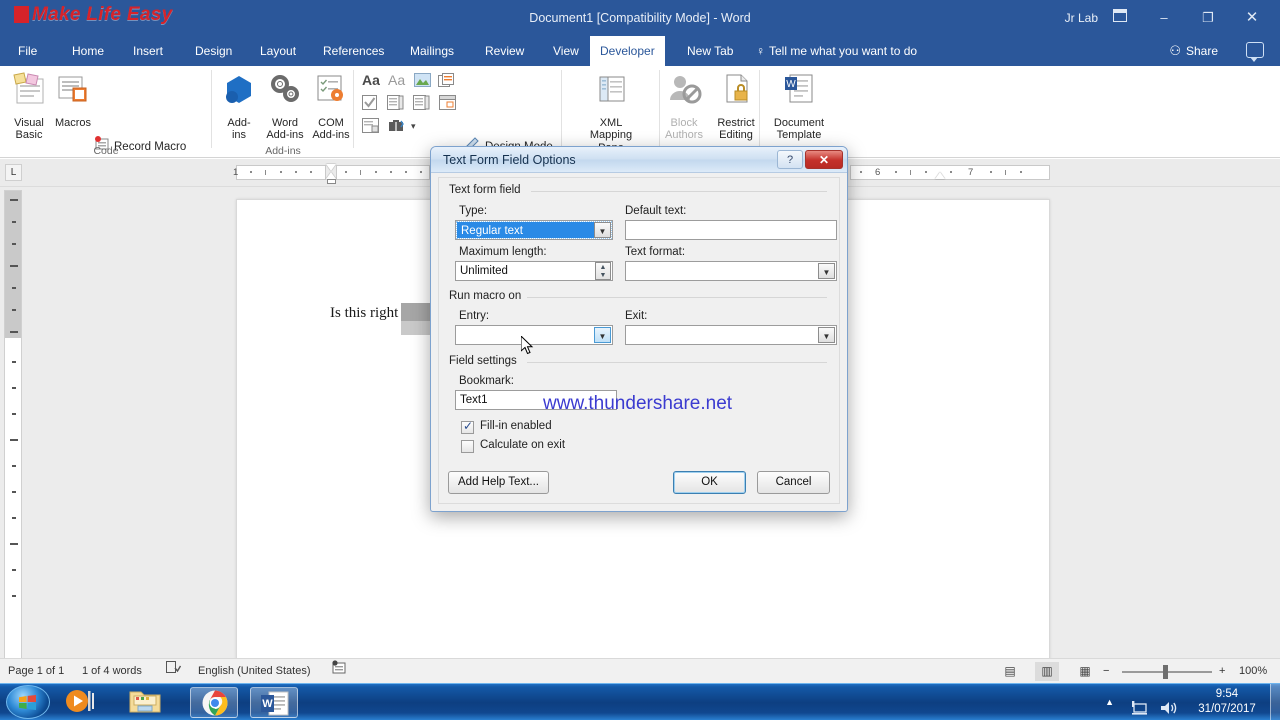 This screenshot has width=1280, height=720. I want to click on tab-mailings: Mailings, so click(432, 51).